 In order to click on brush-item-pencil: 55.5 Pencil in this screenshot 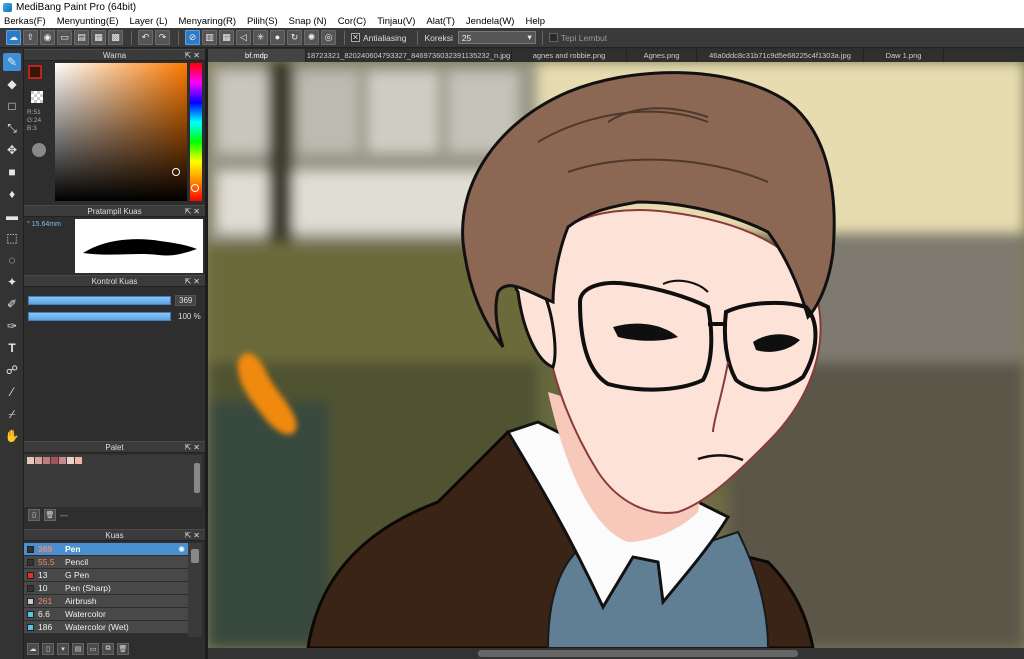, I will do `click(106, 562)`.